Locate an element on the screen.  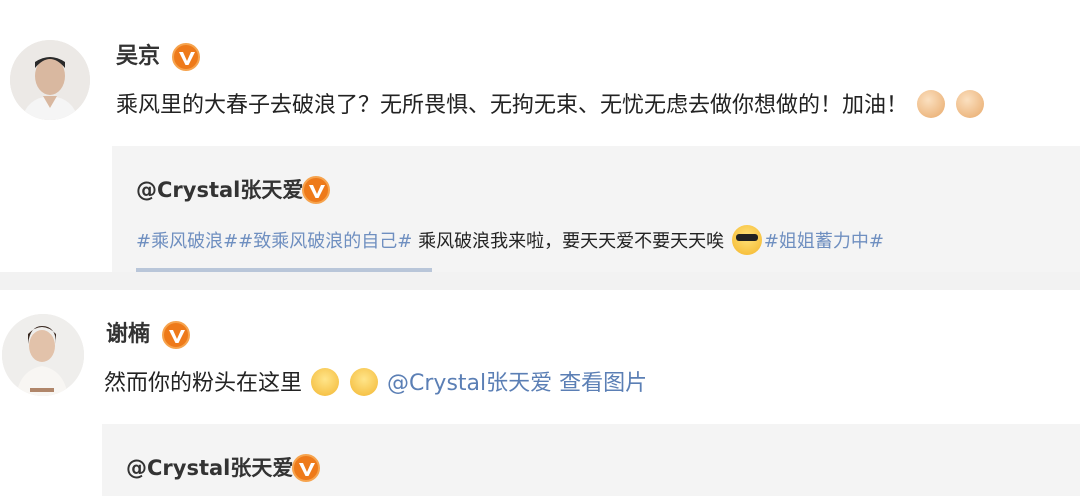
post-text: 乘风里的大春子去破浪了？无所畏惧、无拘无束、无忧无虑去做你想做的！加油！ is located at coordinates (512, 105).